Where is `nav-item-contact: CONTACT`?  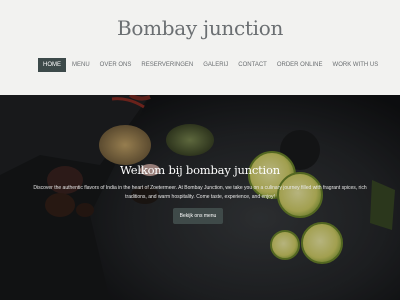 nav-item-contact: CONTACT is located at coordinates (252, 65).